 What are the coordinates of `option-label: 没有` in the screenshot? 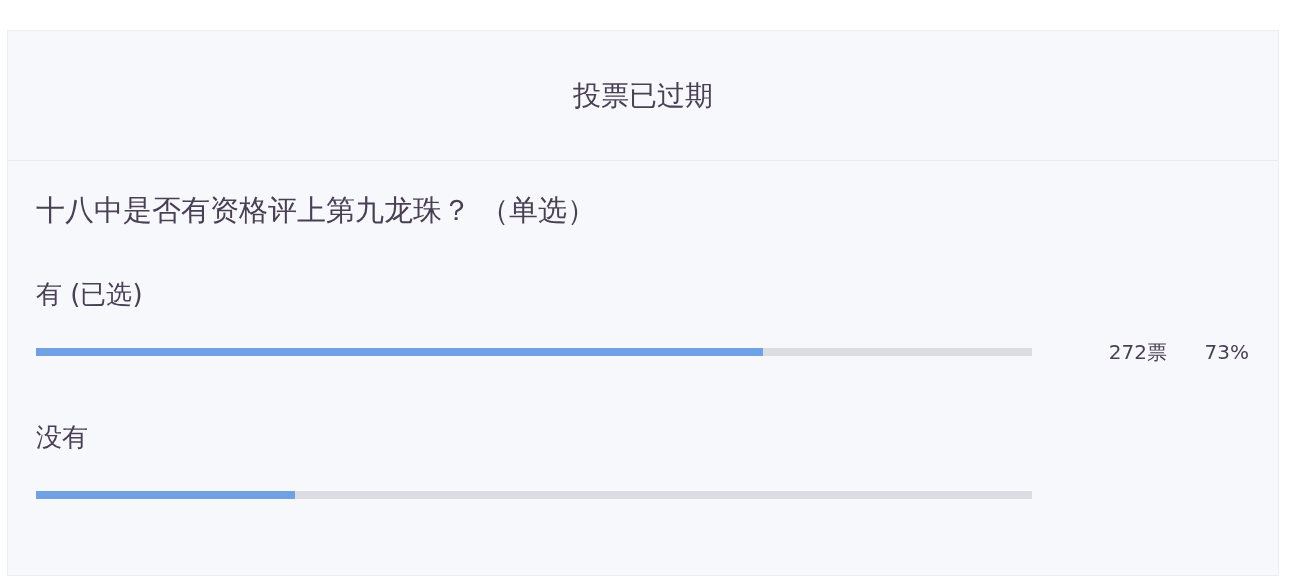 It's located at (62, 437).